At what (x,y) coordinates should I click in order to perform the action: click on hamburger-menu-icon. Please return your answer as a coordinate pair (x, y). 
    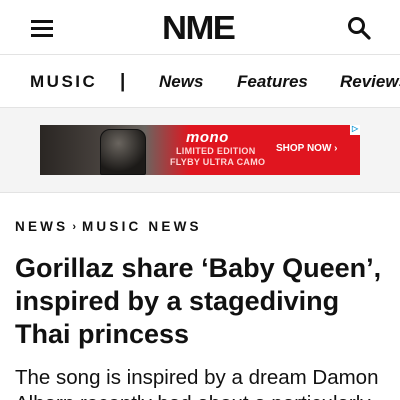
    Looking at the image, I should click on (42, 28).